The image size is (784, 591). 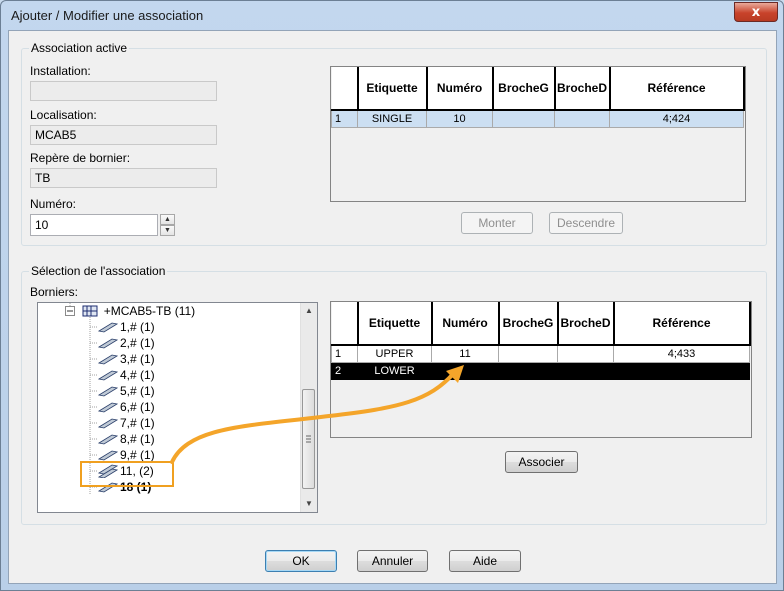 What do you see at coordinates (90, 311) in the screenshot?
I see `terminal-block-group-icon` at bounding box center [90, 311].